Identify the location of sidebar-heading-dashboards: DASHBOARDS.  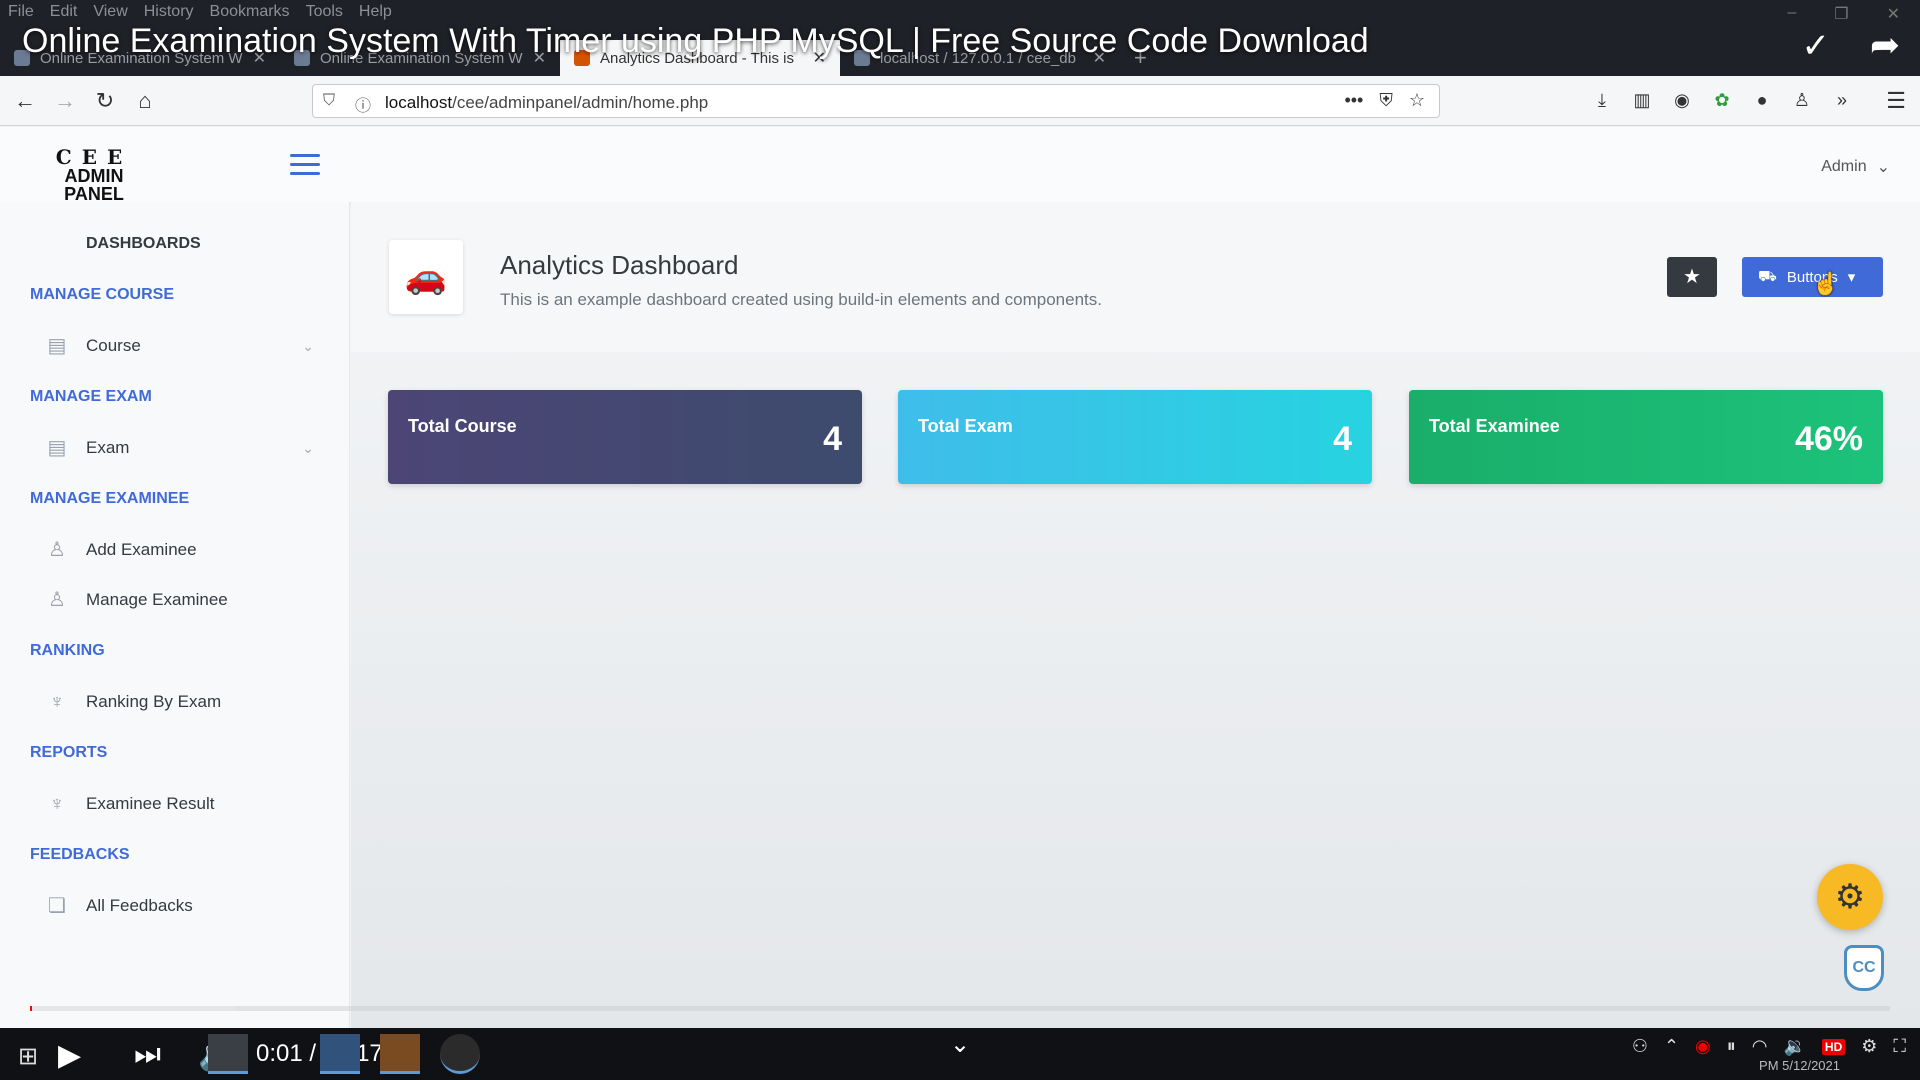
(143, 244).